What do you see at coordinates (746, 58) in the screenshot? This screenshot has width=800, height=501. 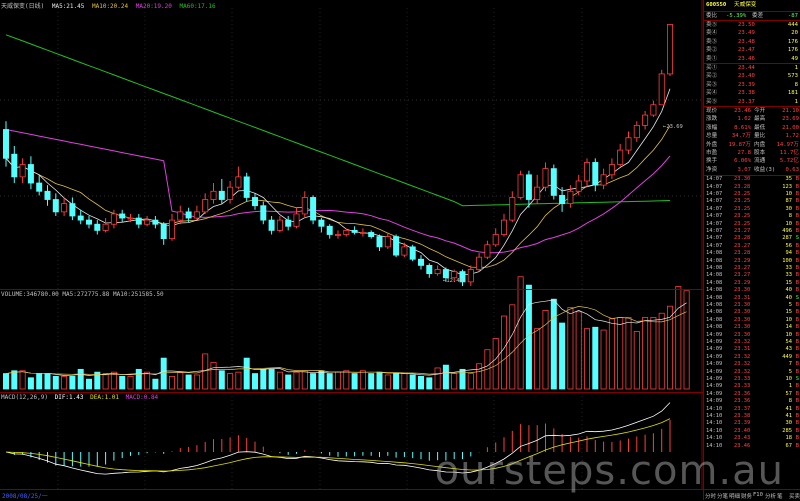 I see `order-price: 23.46` at bounding box center [746, 58].